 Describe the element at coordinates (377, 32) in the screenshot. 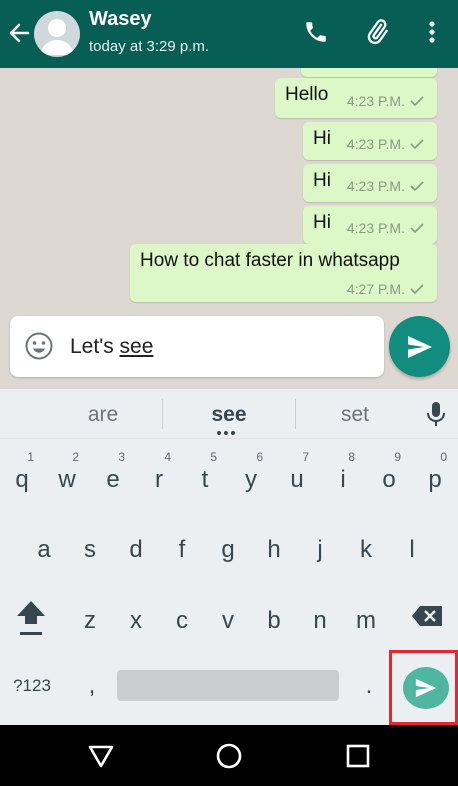

I see `attach-icon` at that location.